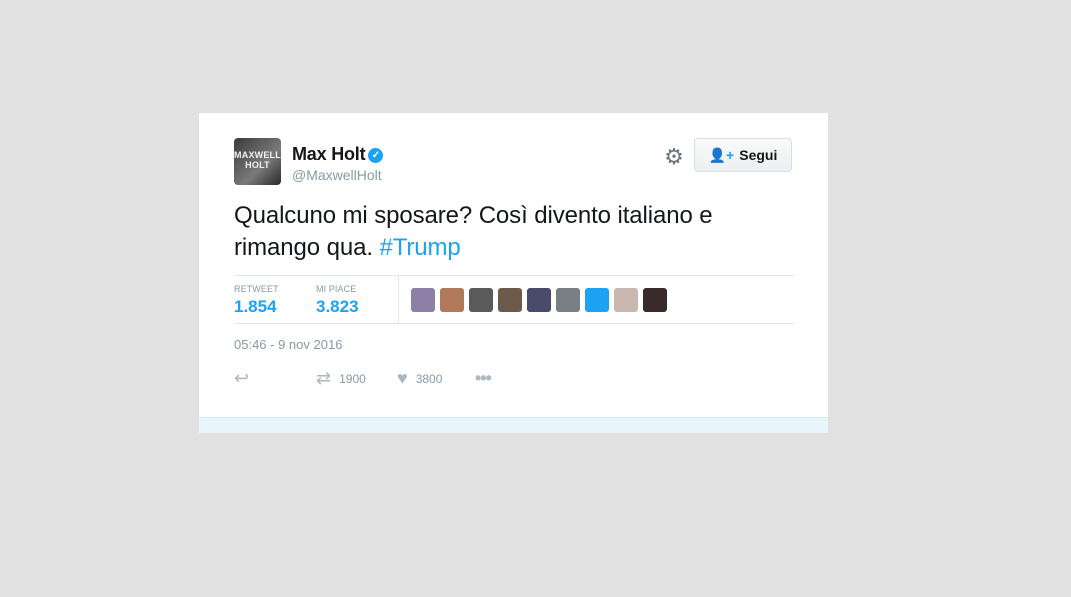  Describe the element at coordinates (288, 344) in the screenshot. I see `tweet-timestamp: 05:46 - 9 nov 2016` at that location.